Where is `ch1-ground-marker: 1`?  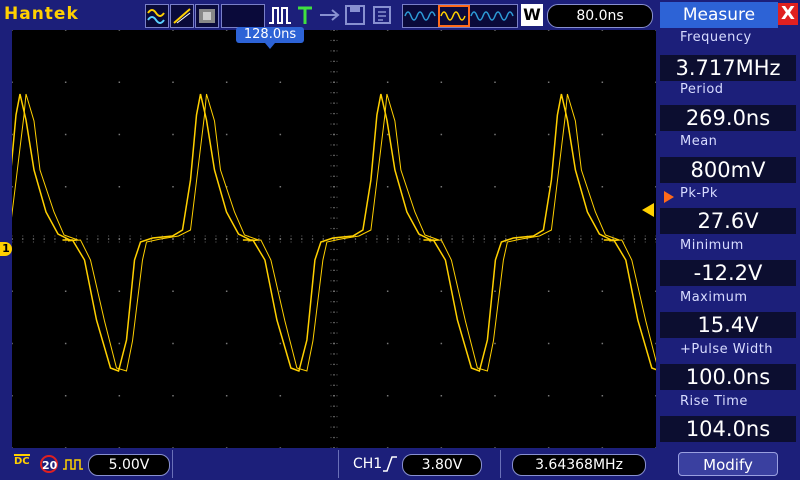 ch1-ground-marker: 1 is located at coordinates (6, 249).